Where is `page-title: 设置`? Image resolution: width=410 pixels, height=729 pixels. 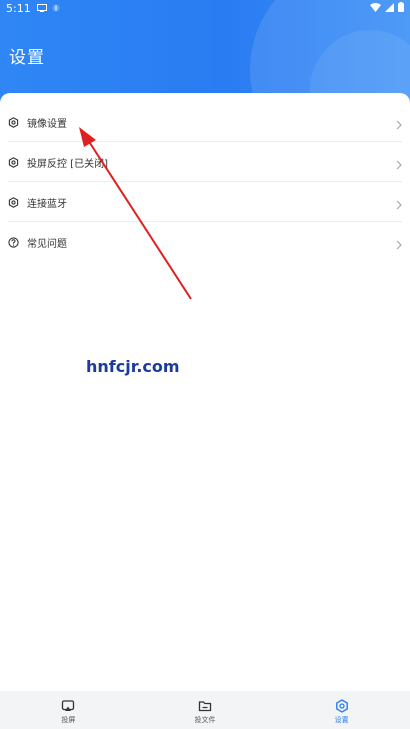 page-title: 设置 is located at coordinates (27, 58).